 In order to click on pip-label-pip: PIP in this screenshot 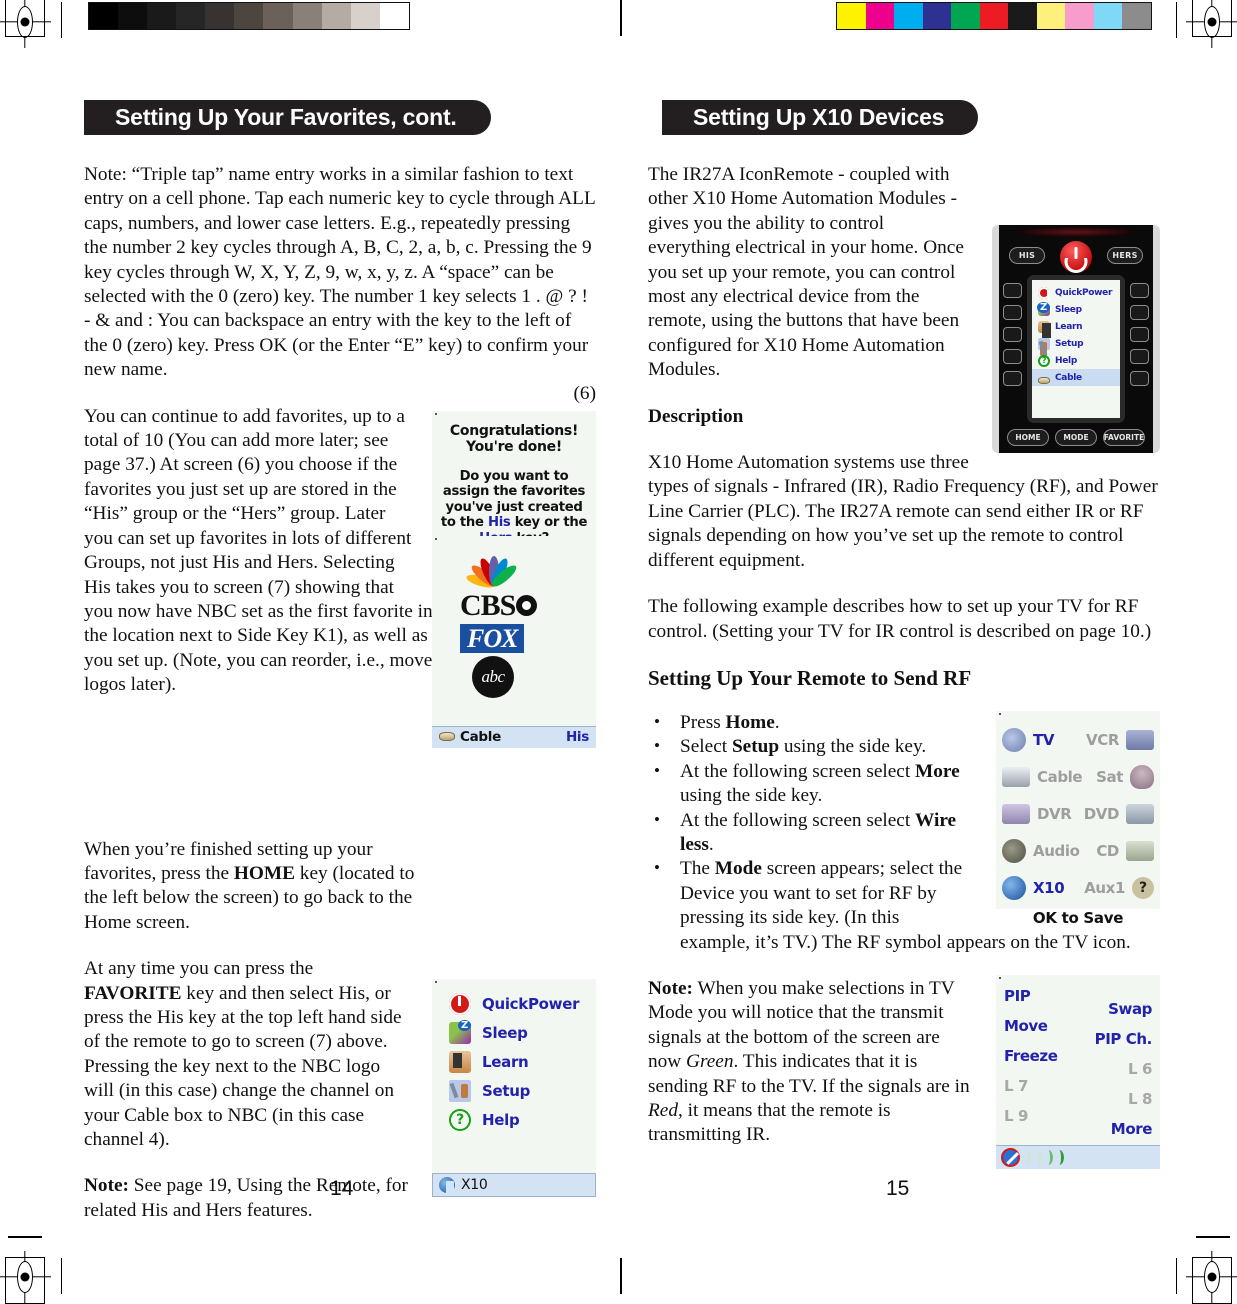, I will do `click(1017, 996)`.